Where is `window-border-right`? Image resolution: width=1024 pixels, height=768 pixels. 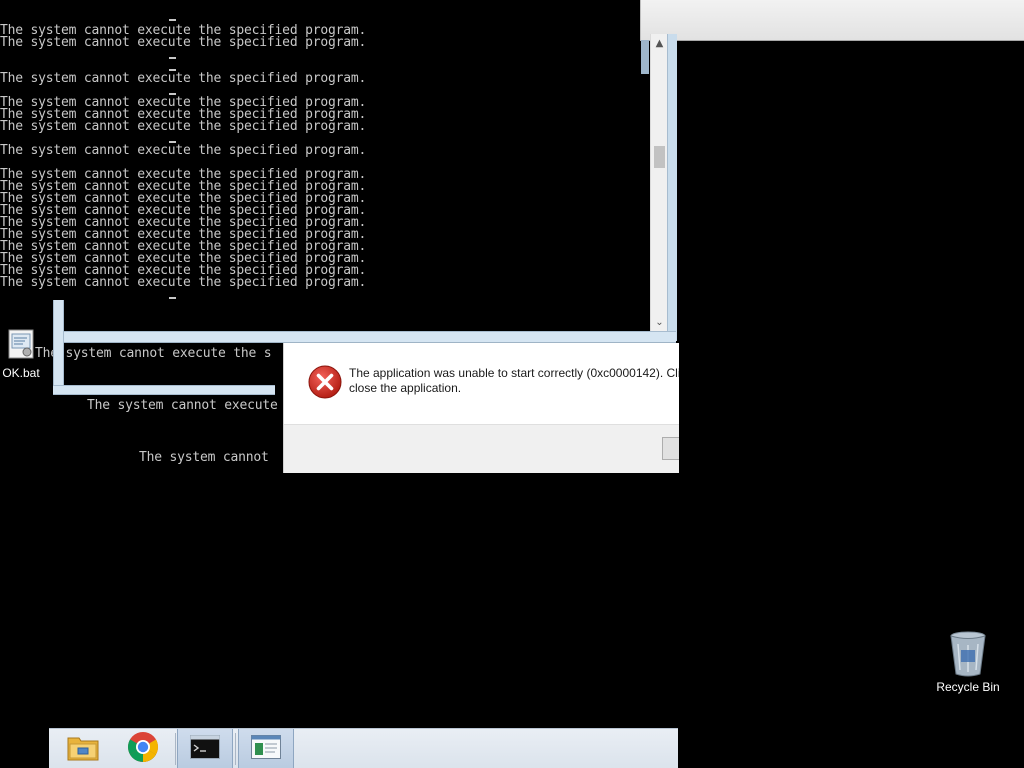 window-border-right is located at coordinates (672, 187).